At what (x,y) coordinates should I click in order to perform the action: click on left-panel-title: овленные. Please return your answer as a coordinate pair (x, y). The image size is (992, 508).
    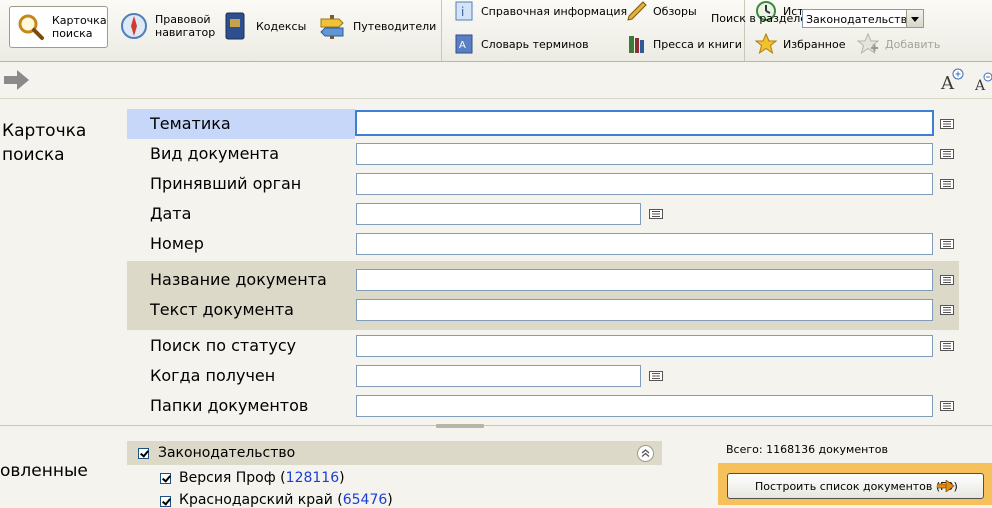
    Looking at the image, I should click on (44, 471).